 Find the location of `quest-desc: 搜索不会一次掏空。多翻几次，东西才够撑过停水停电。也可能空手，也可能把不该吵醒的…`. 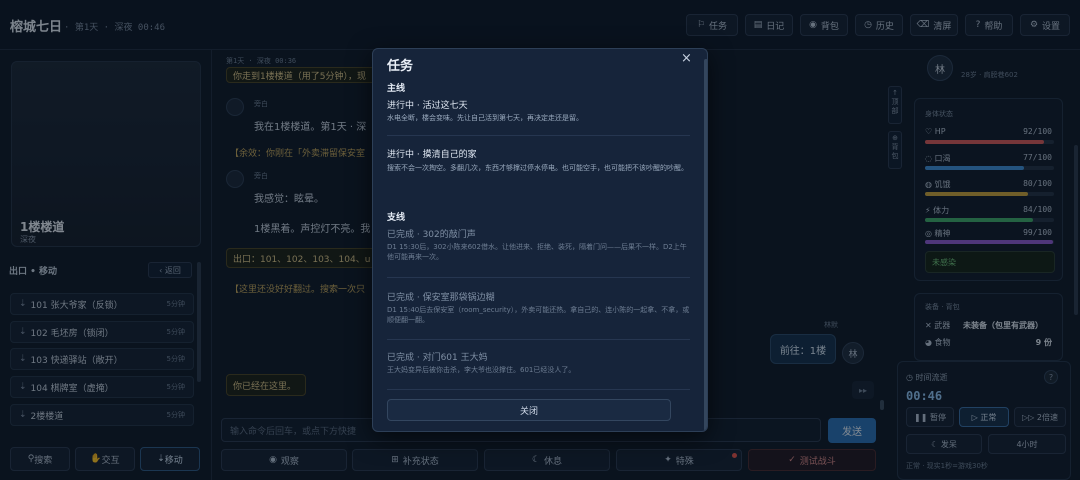

quest-desc: 搜索不会一次掏空。多翻几次，东西才够撑过停水停电。也可能空手，也可能把不该吵醒的… is located at coordinates (537, 168).